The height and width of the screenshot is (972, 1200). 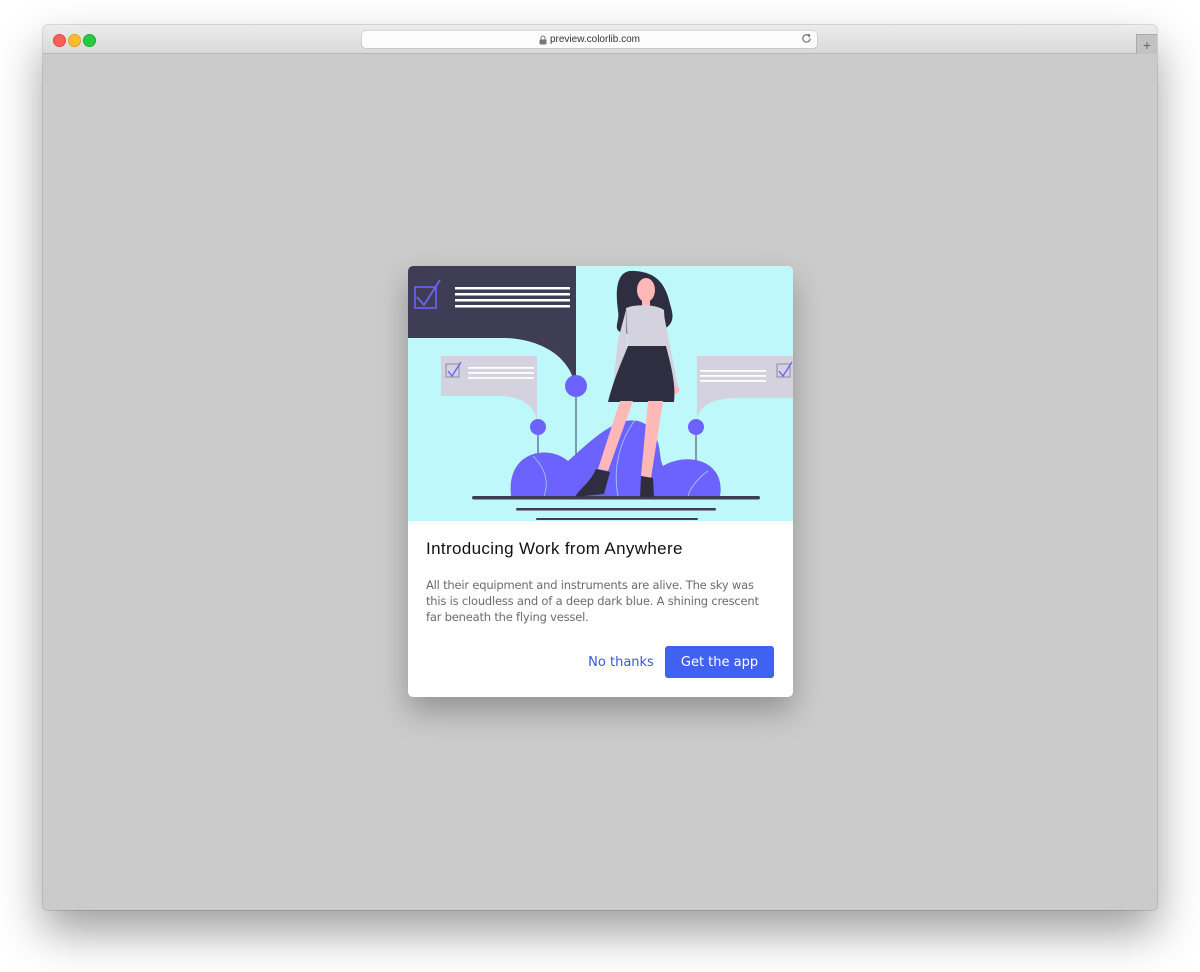 What do you see at coordinates (74, 40) in the screenshot?
I see `minimize-window-button` at bounding box center [74, 40].